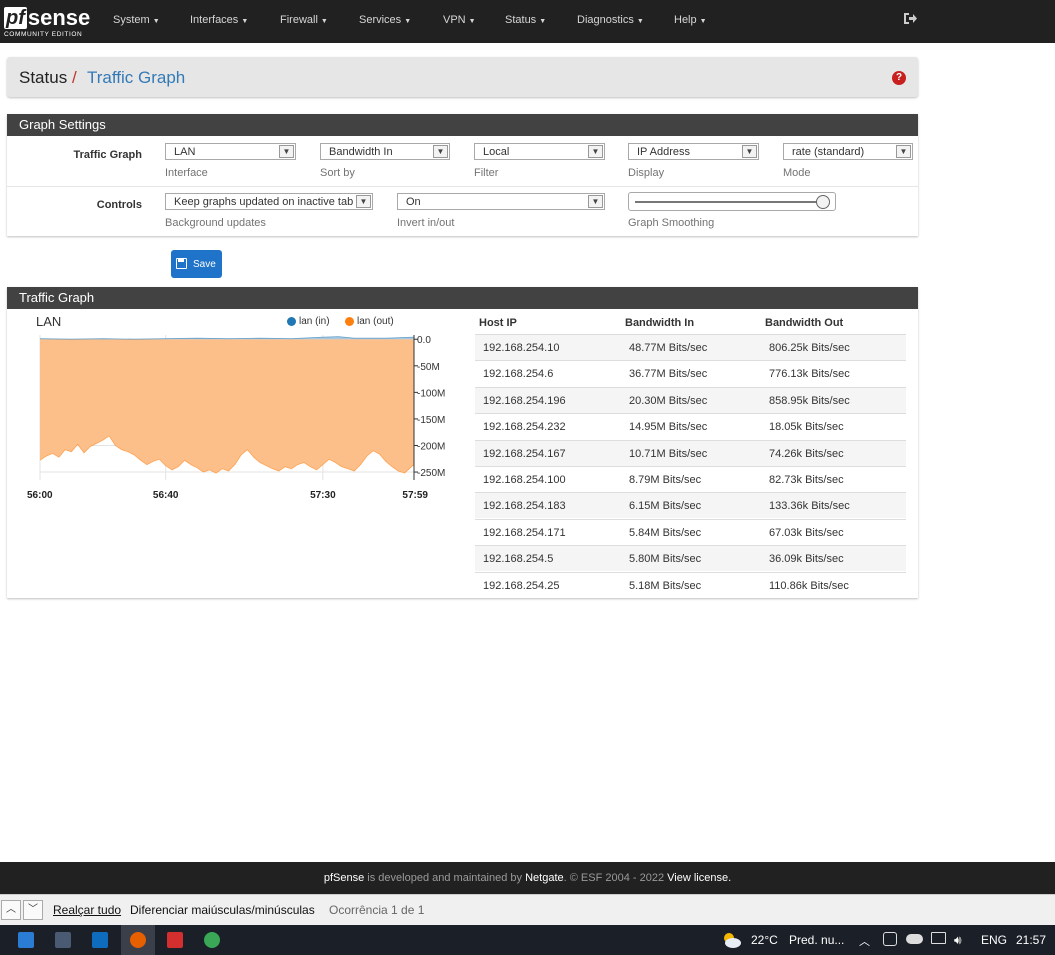 This screenshot has height=955, width=1055. Describe the element at coordinates (864, 941) in the screenshot. I see `tray-chevron-up-icon: ︿` at that location.